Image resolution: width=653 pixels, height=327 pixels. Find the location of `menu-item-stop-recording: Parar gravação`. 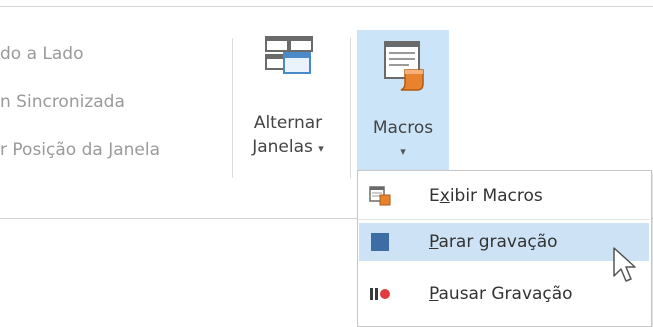

menu-item-stop-recording: Parar gravação is located at coordinates (504, 242).